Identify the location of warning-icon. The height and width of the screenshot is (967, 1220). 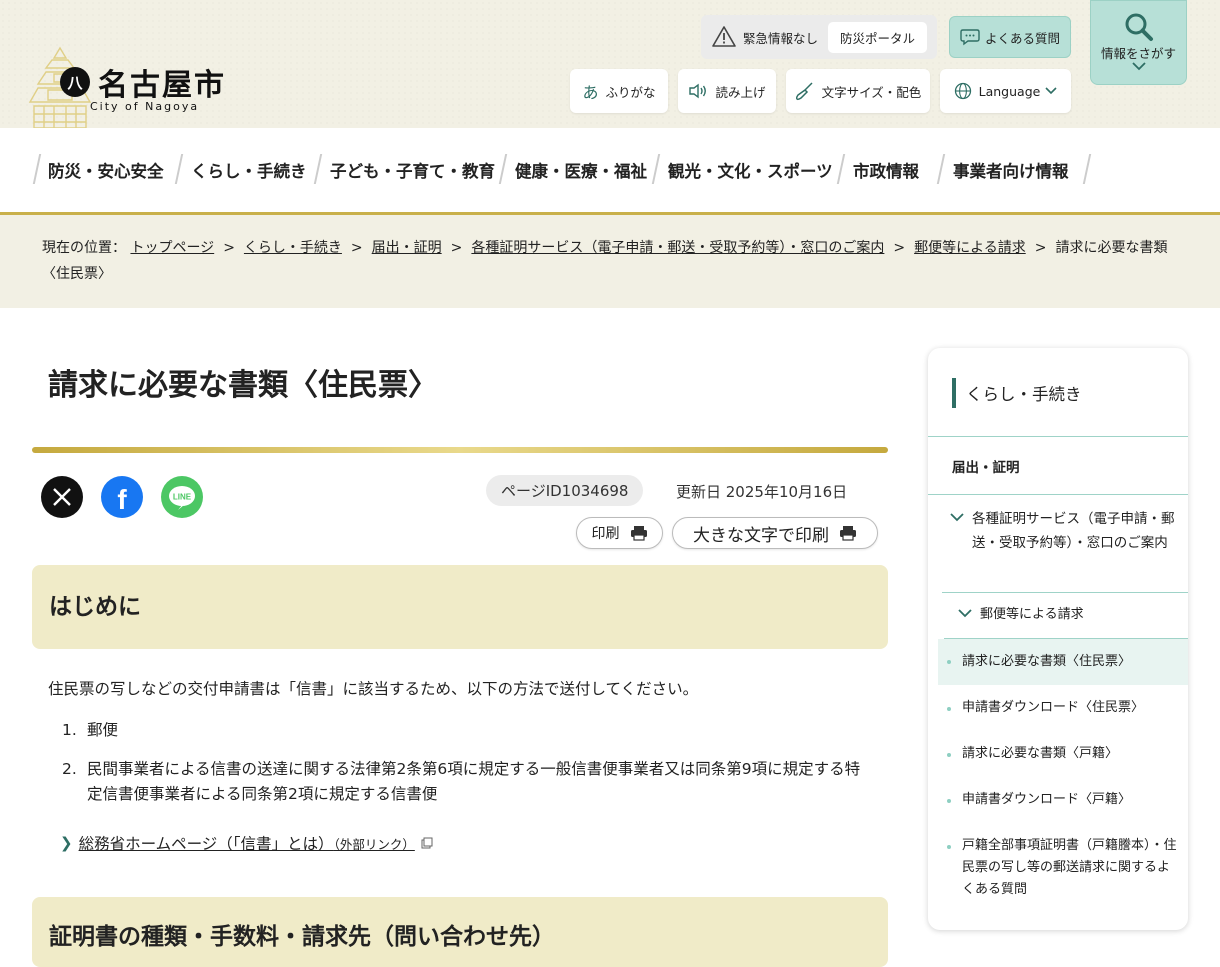
(724, 36).